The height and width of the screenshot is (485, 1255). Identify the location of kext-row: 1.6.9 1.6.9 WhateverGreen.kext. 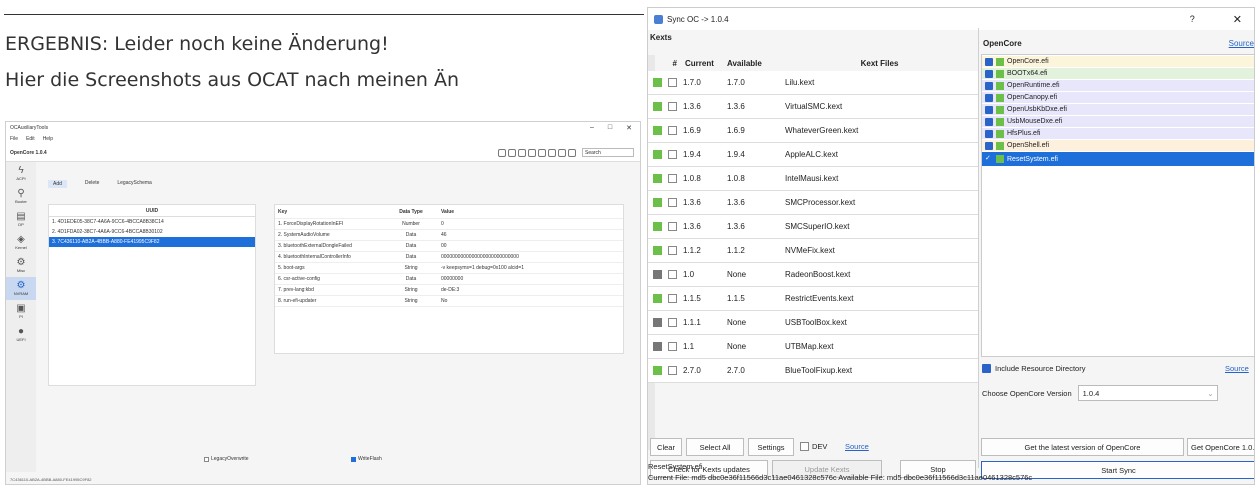
(813, 131).